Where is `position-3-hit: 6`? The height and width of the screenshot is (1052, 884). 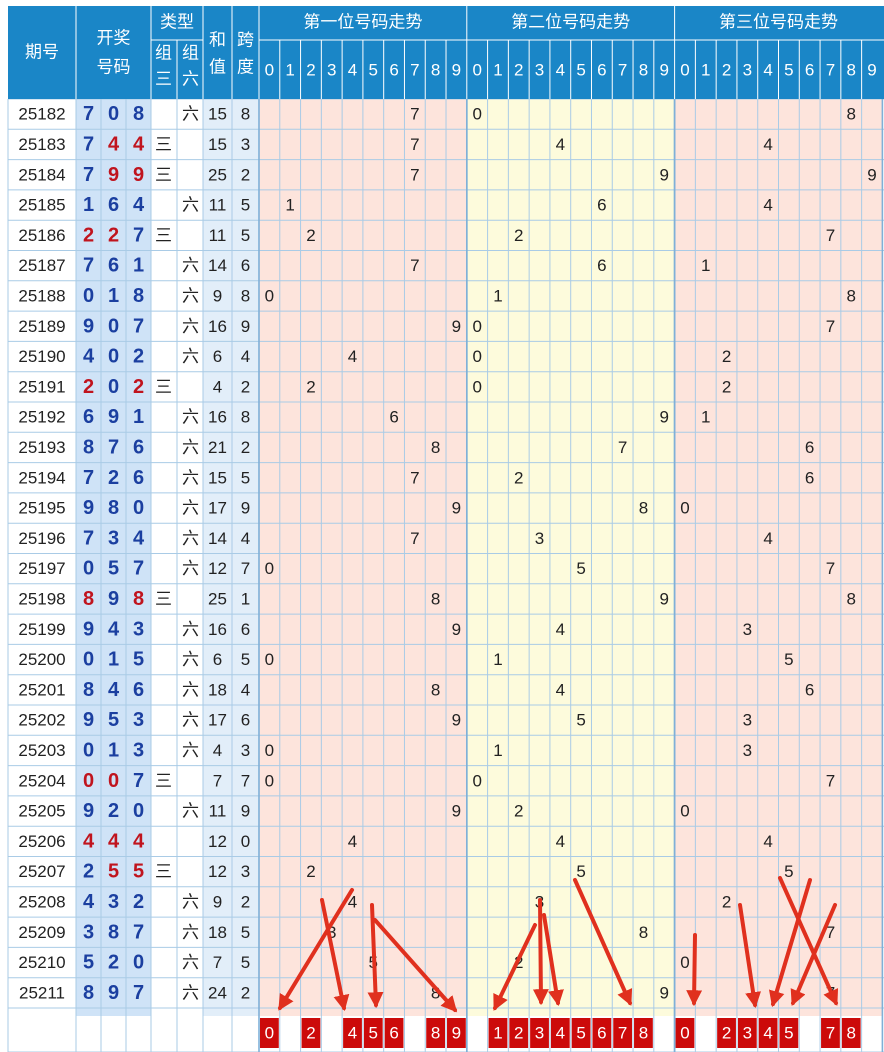
position-3-hit: 6 is located at coordinates (809, 477).